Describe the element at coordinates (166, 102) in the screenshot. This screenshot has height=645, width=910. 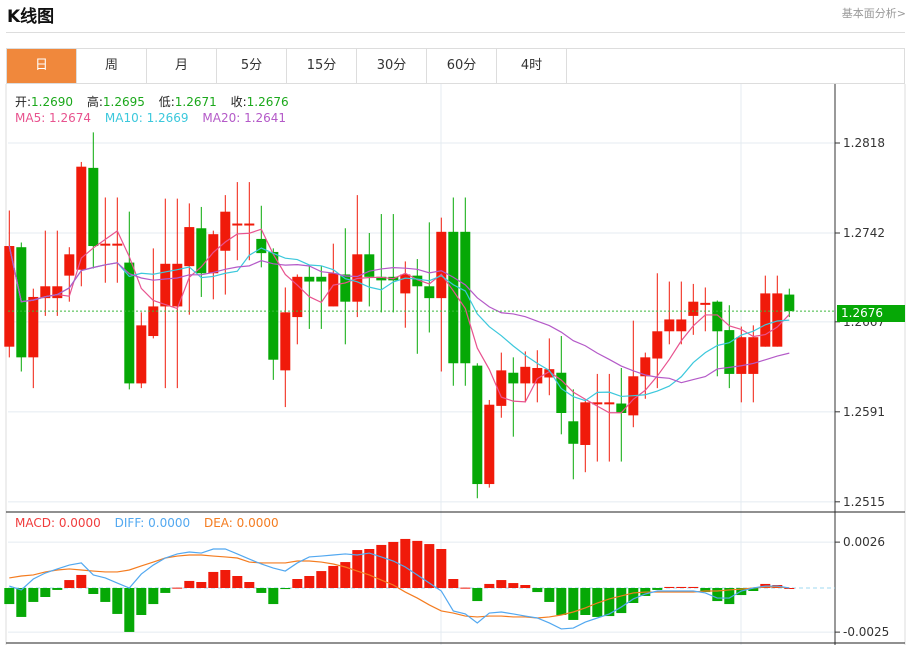
I see `low-label: 低:` at that location.